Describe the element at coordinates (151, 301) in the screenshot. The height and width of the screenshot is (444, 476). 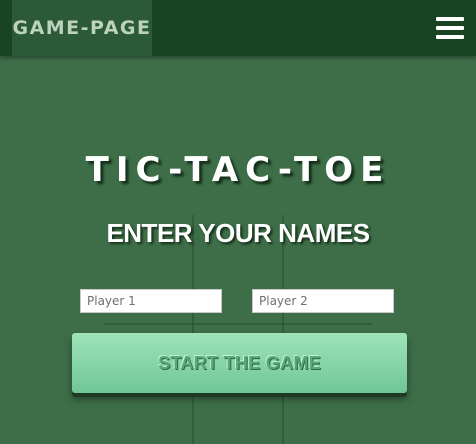
I see `player1-name-input` at that location.